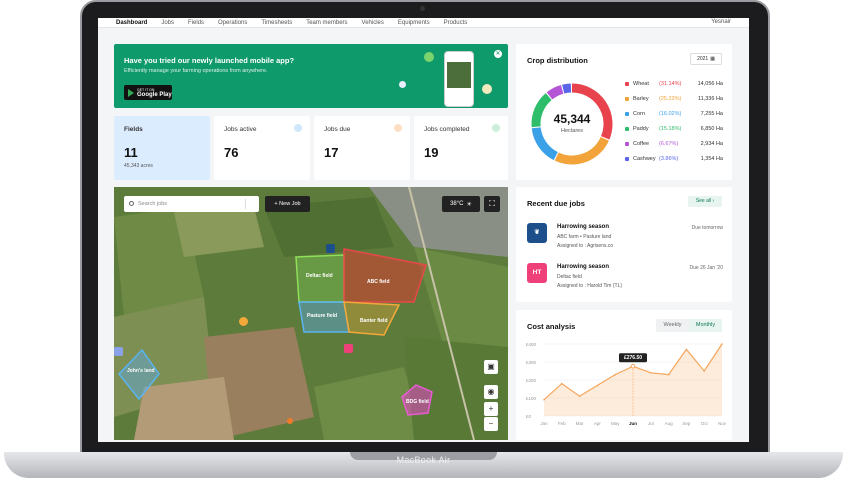 This screenshot has width=847, height=495. Describe the element at coordinates (414, 23) in the screenshot. I see `nav-item-equipments: Equipments` at that location.